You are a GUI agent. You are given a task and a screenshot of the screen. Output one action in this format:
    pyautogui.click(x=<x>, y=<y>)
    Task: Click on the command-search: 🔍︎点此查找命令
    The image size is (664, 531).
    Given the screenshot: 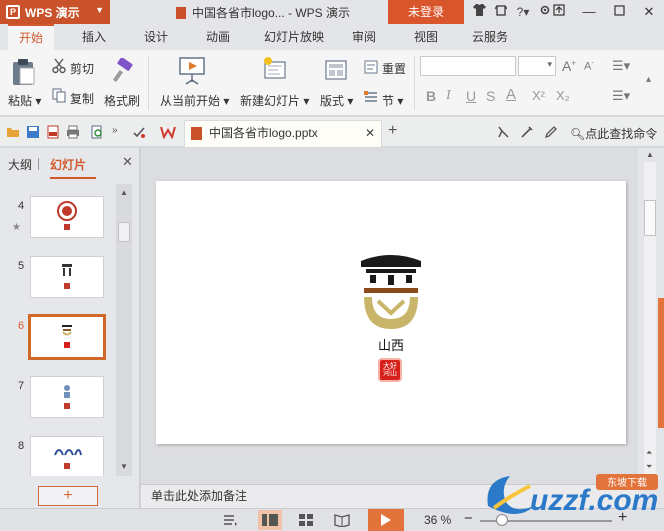 What is the action you would take?
    pyautogui.click(x=613, y=133)
    